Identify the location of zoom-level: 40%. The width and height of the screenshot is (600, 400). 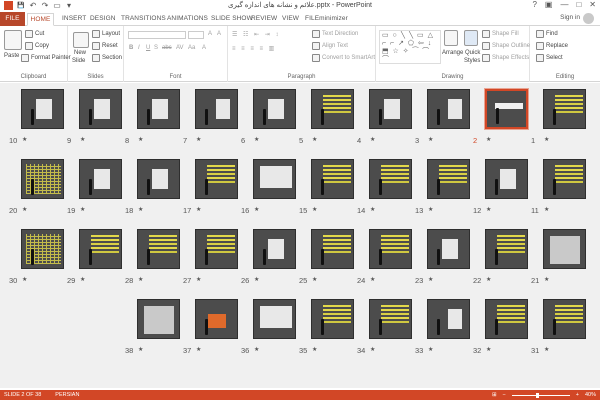
(590, 395).